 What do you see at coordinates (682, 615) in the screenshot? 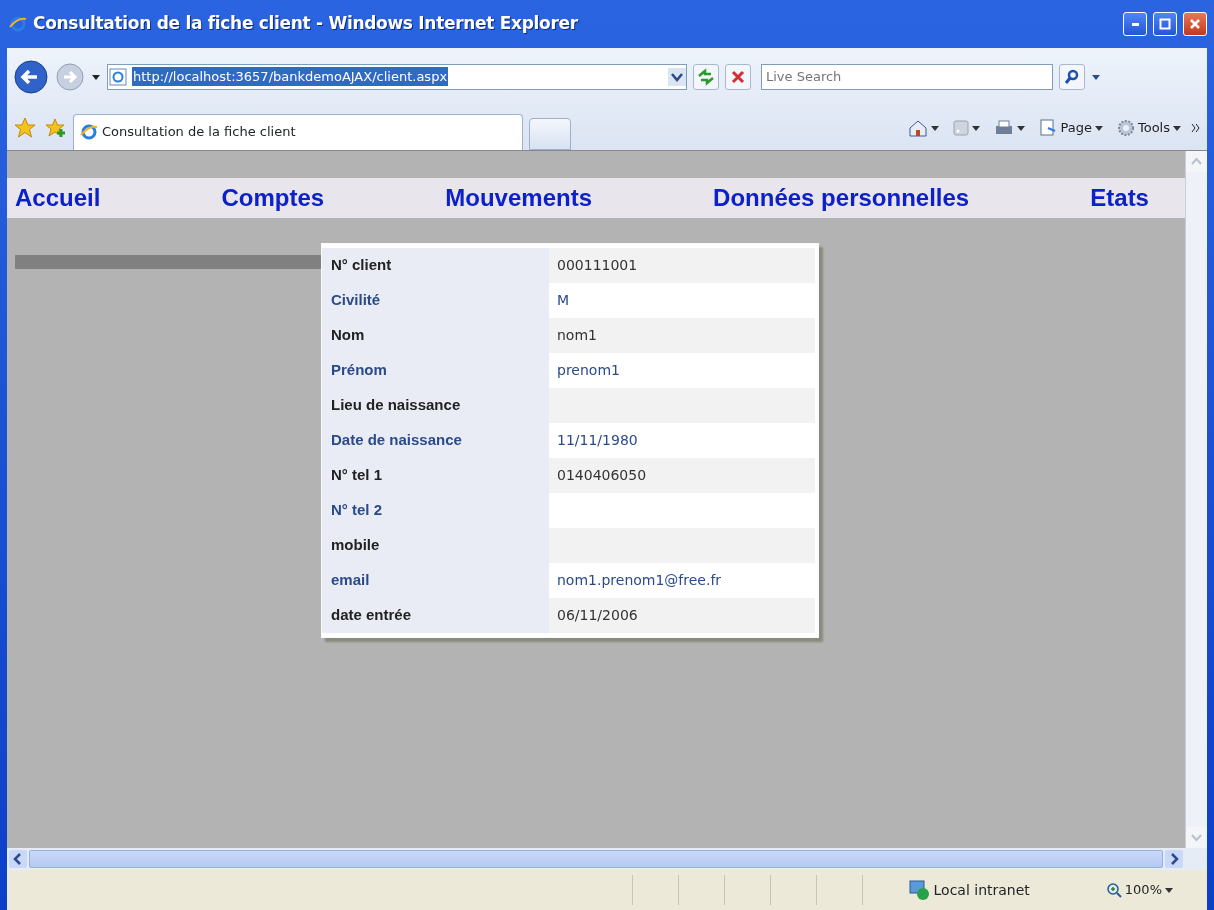
I see `field-value: 06/11/2006` at bounding box center [682, 615].